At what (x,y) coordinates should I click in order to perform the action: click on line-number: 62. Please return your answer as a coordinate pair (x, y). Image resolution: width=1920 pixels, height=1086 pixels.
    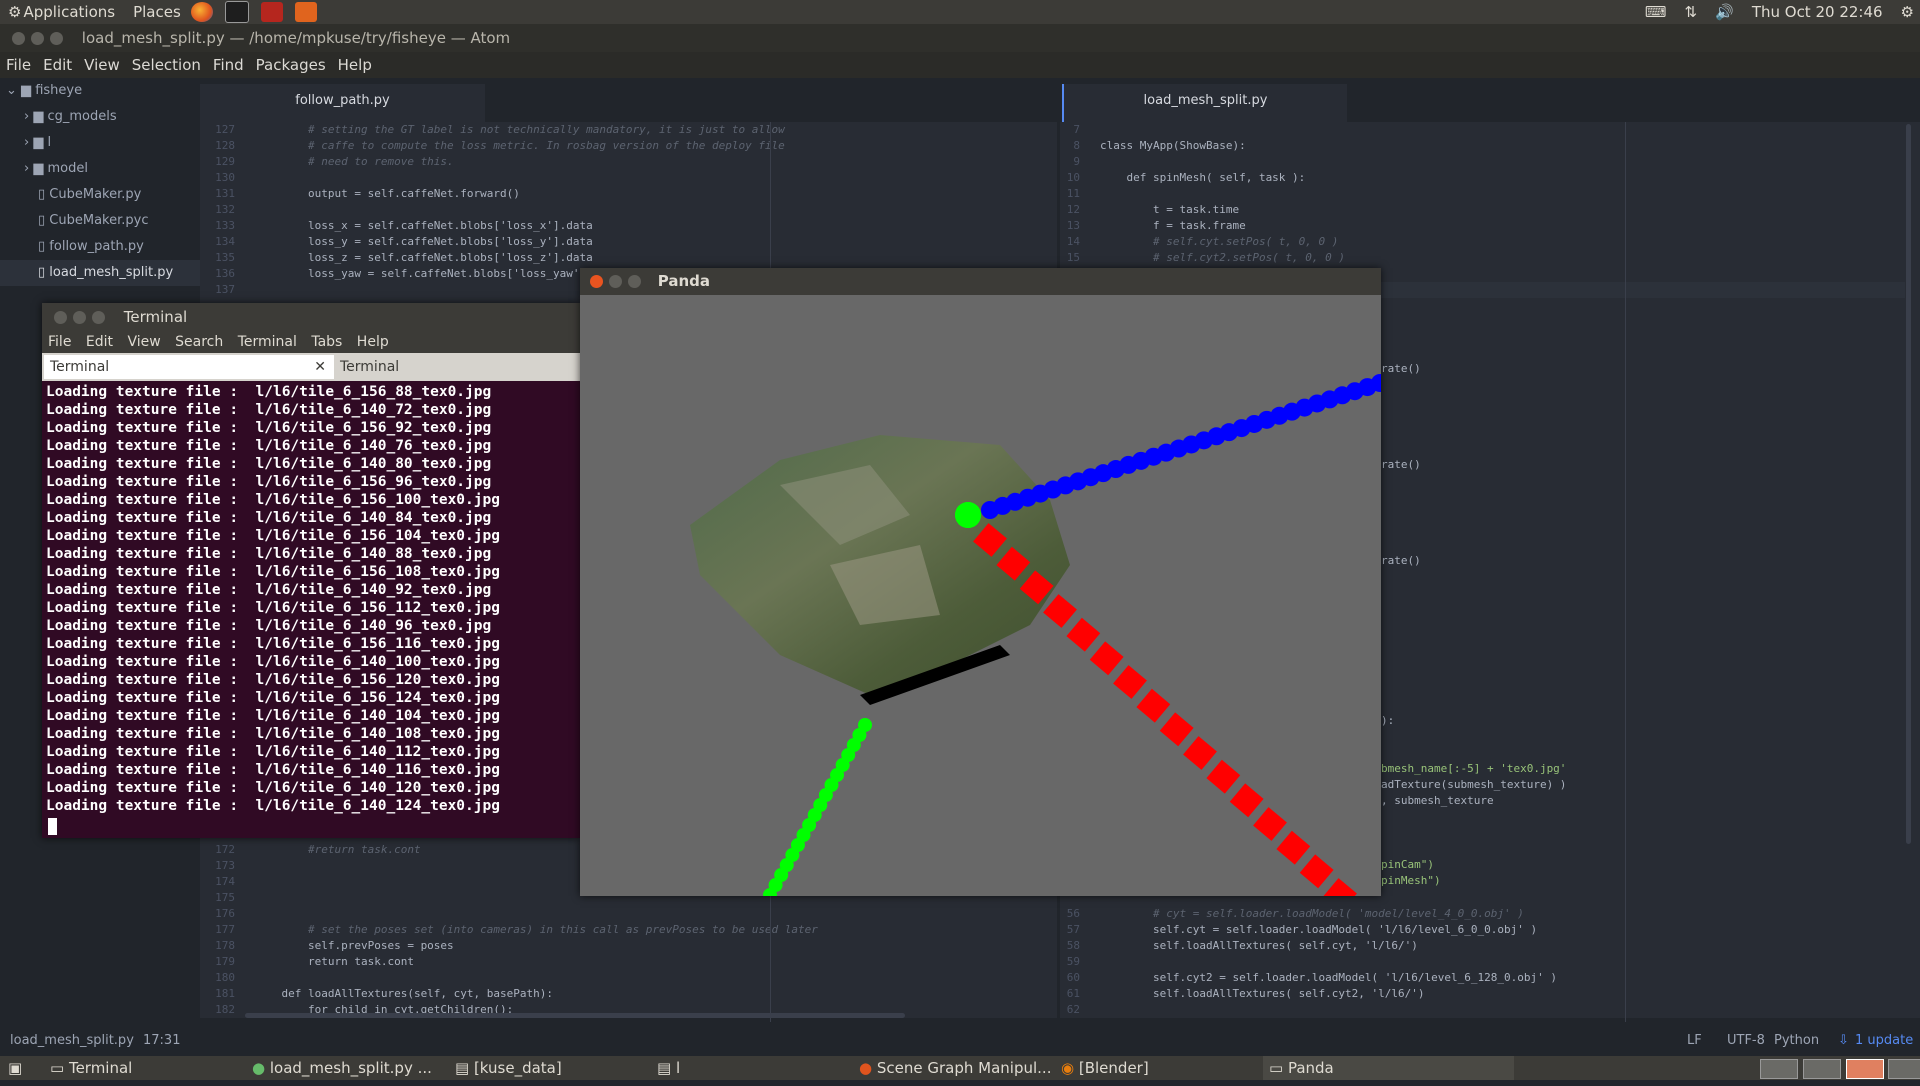
    Looking at the image, I should click on (1060, 1010).